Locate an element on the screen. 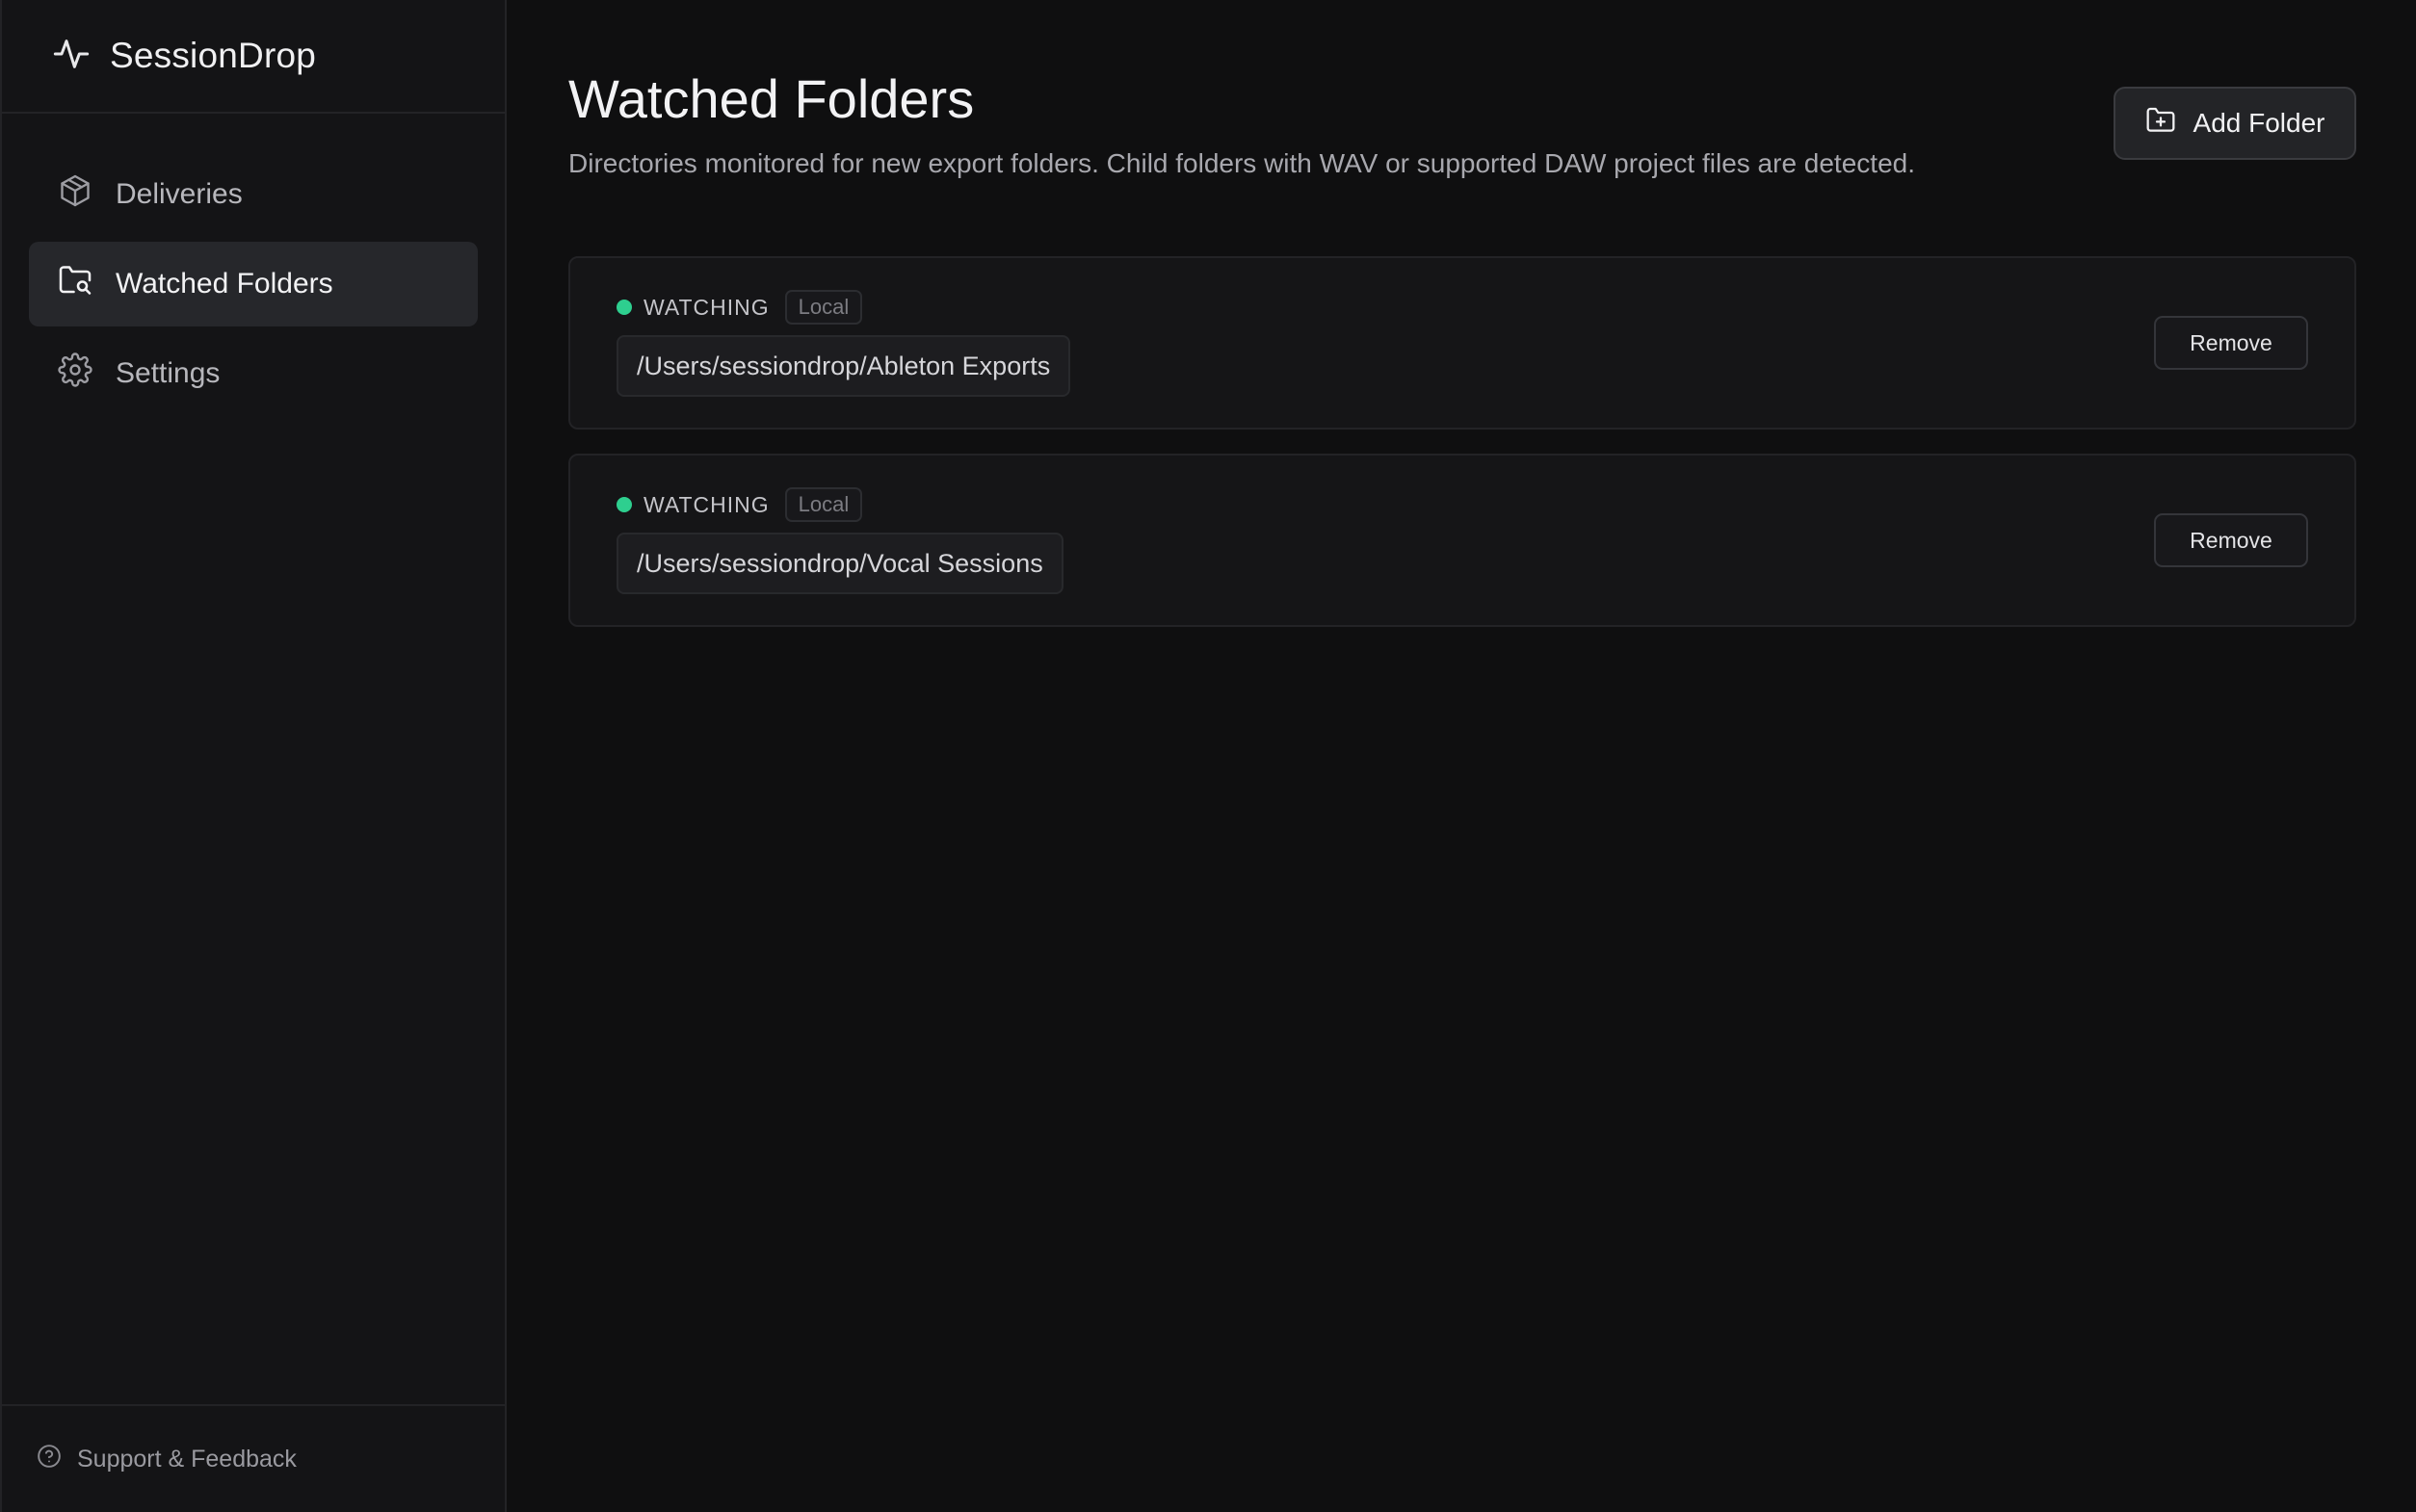 This screenshot has width=2416, height=1512. folder-plus-icon is located at coordinates (2160, 124).